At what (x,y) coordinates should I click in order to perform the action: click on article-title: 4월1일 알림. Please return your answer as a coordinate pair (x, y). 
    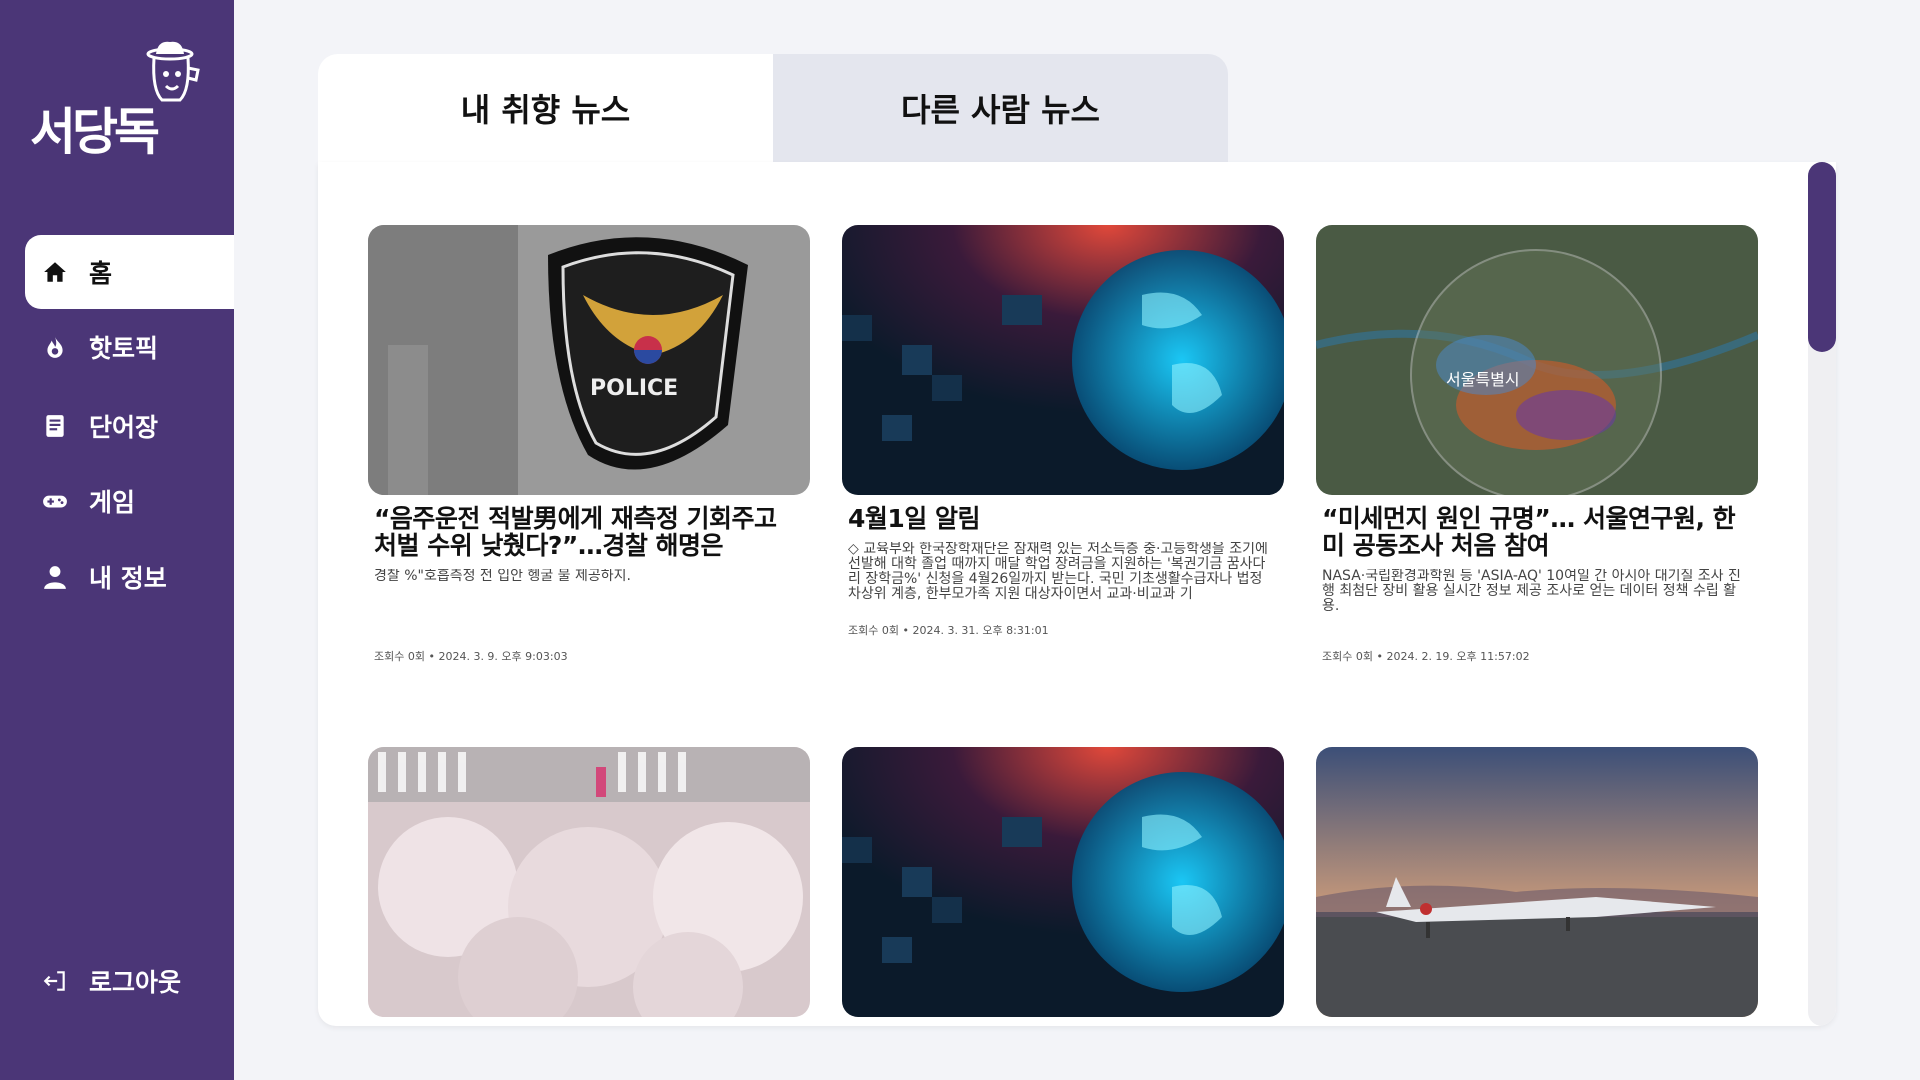
    Looking at the image, I should click on (1063, 518).